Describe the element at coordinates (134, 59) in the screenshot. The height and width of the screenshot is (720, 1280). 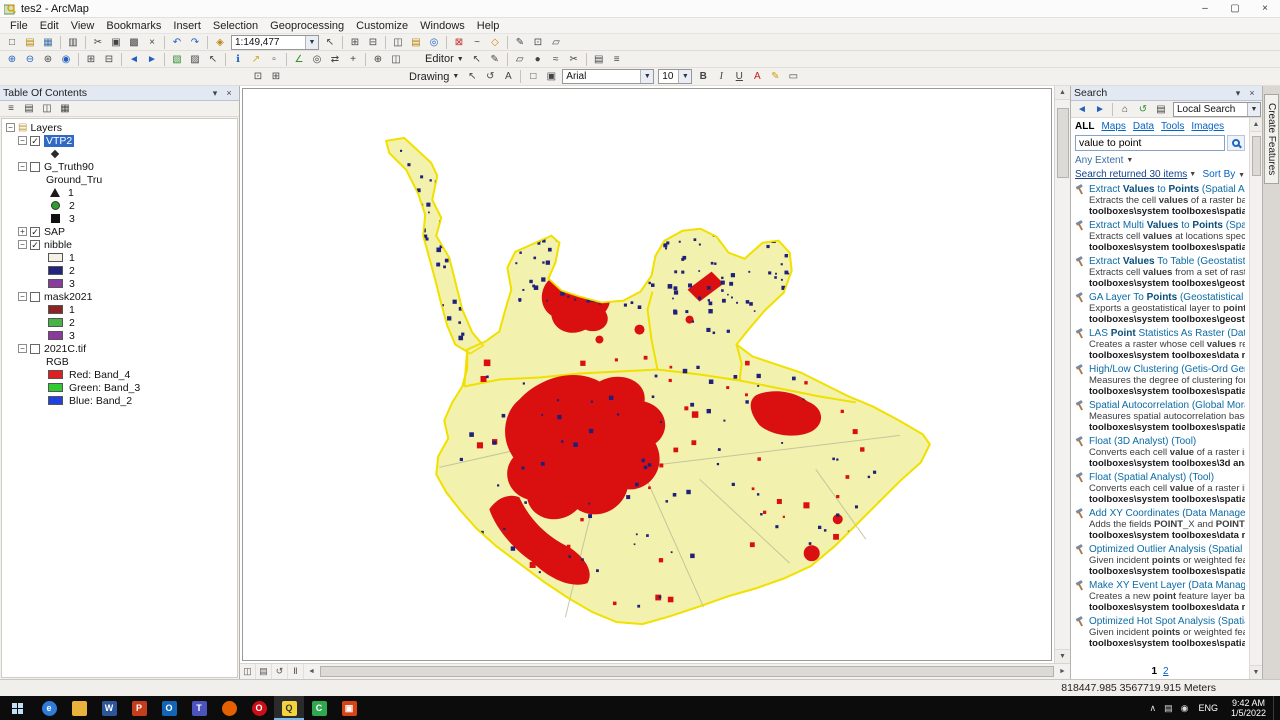
I see `back-extent-icon: ◄` at that location.